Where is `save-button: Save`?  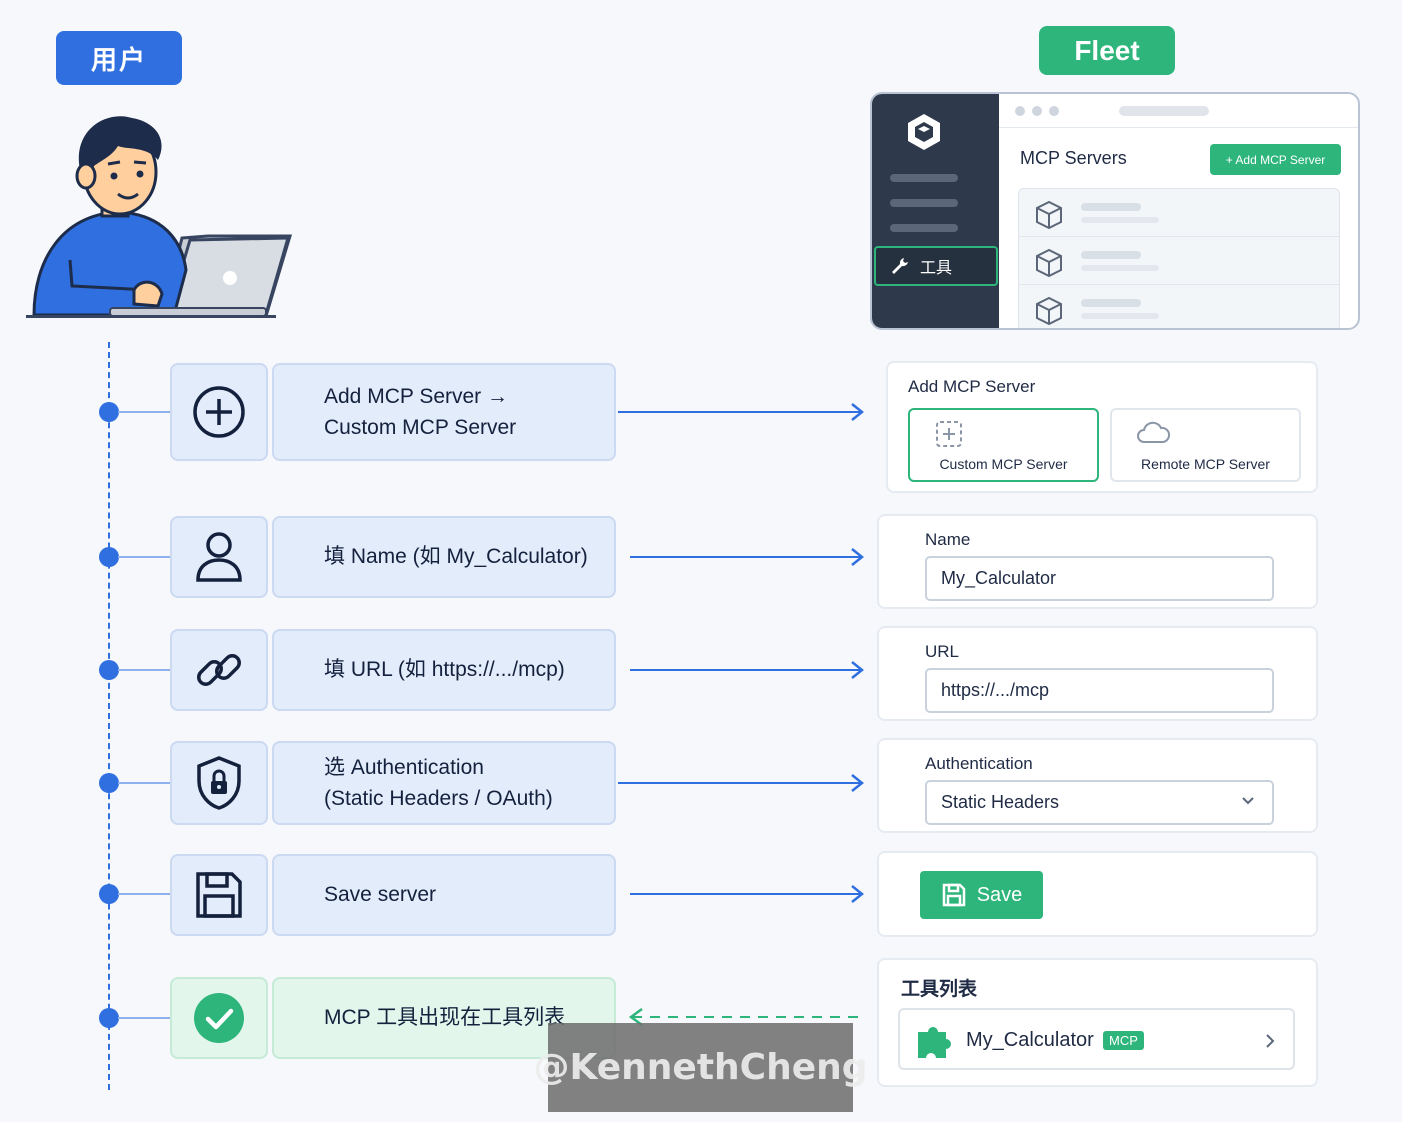 save-button: Save is located at coordinates (981, 895).